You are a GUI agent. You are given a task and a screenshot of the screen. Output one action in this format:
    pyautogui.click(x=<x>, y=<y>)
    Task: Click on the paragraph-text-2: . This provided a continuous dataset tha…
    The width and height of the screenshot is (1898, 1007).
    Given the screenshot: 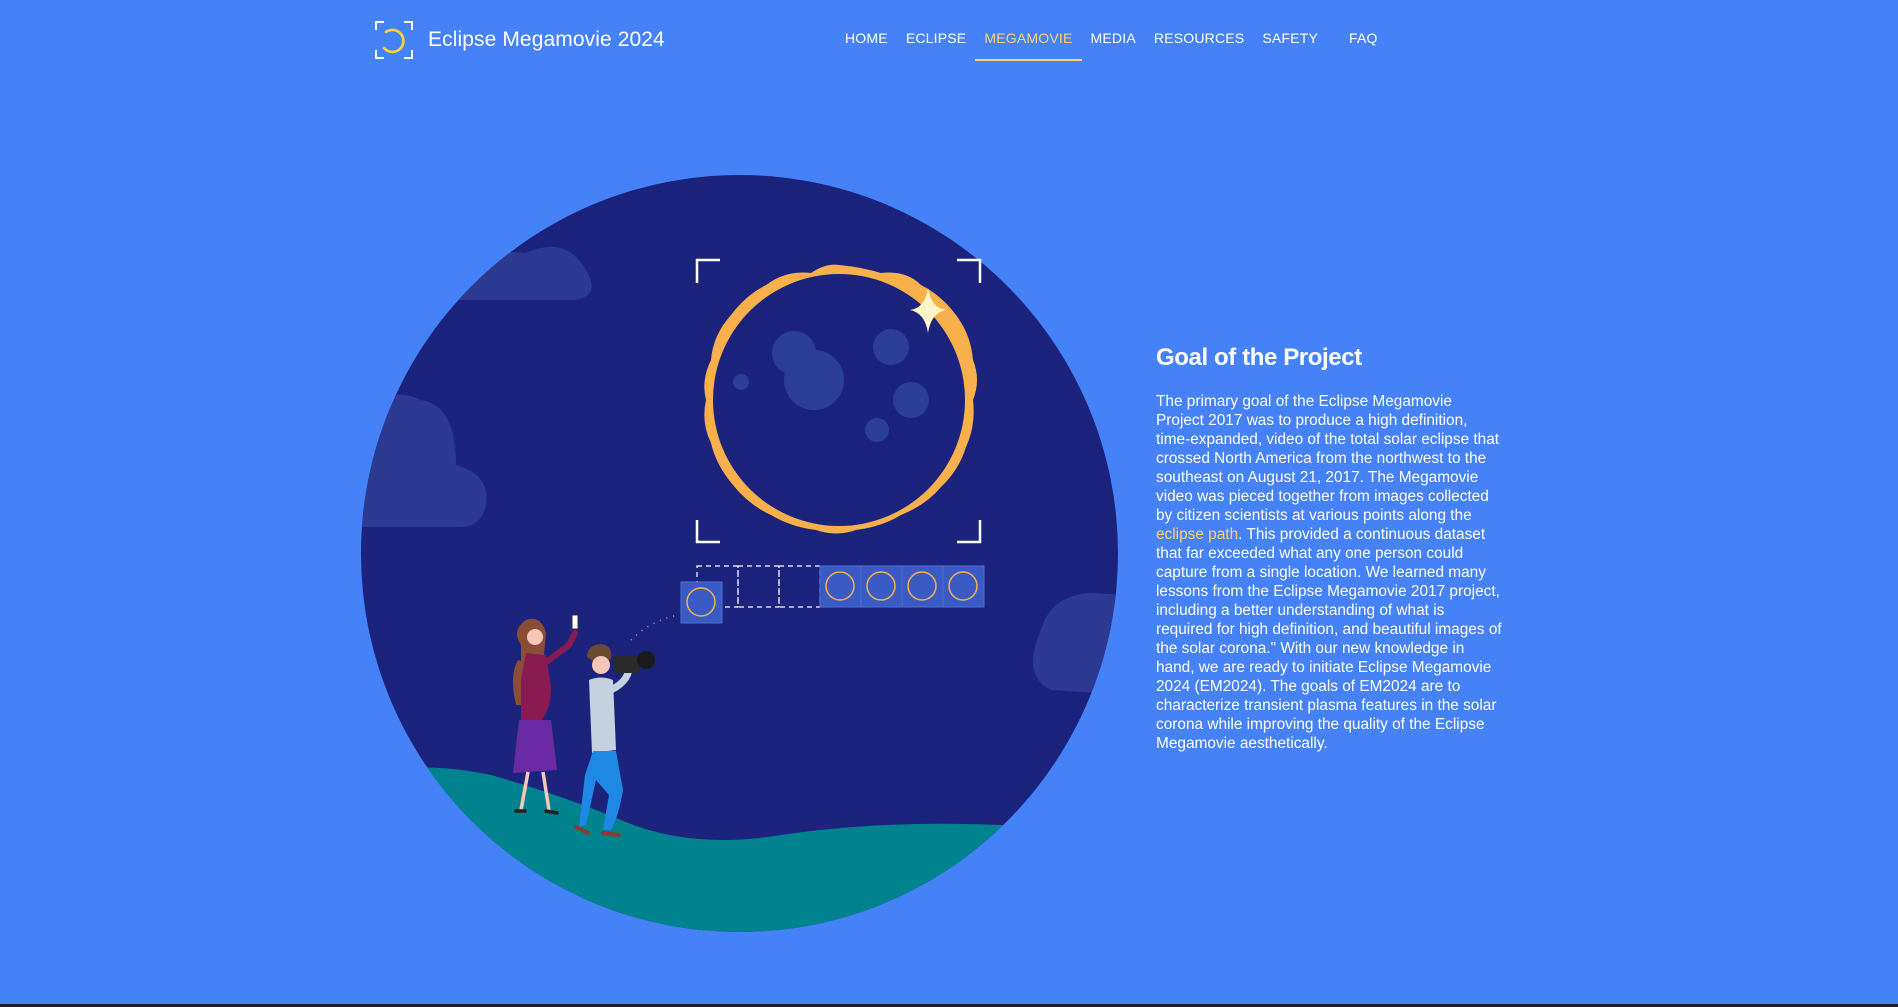 What is the action you would take?
    pyautogui.click(x=1329, y=639)
    